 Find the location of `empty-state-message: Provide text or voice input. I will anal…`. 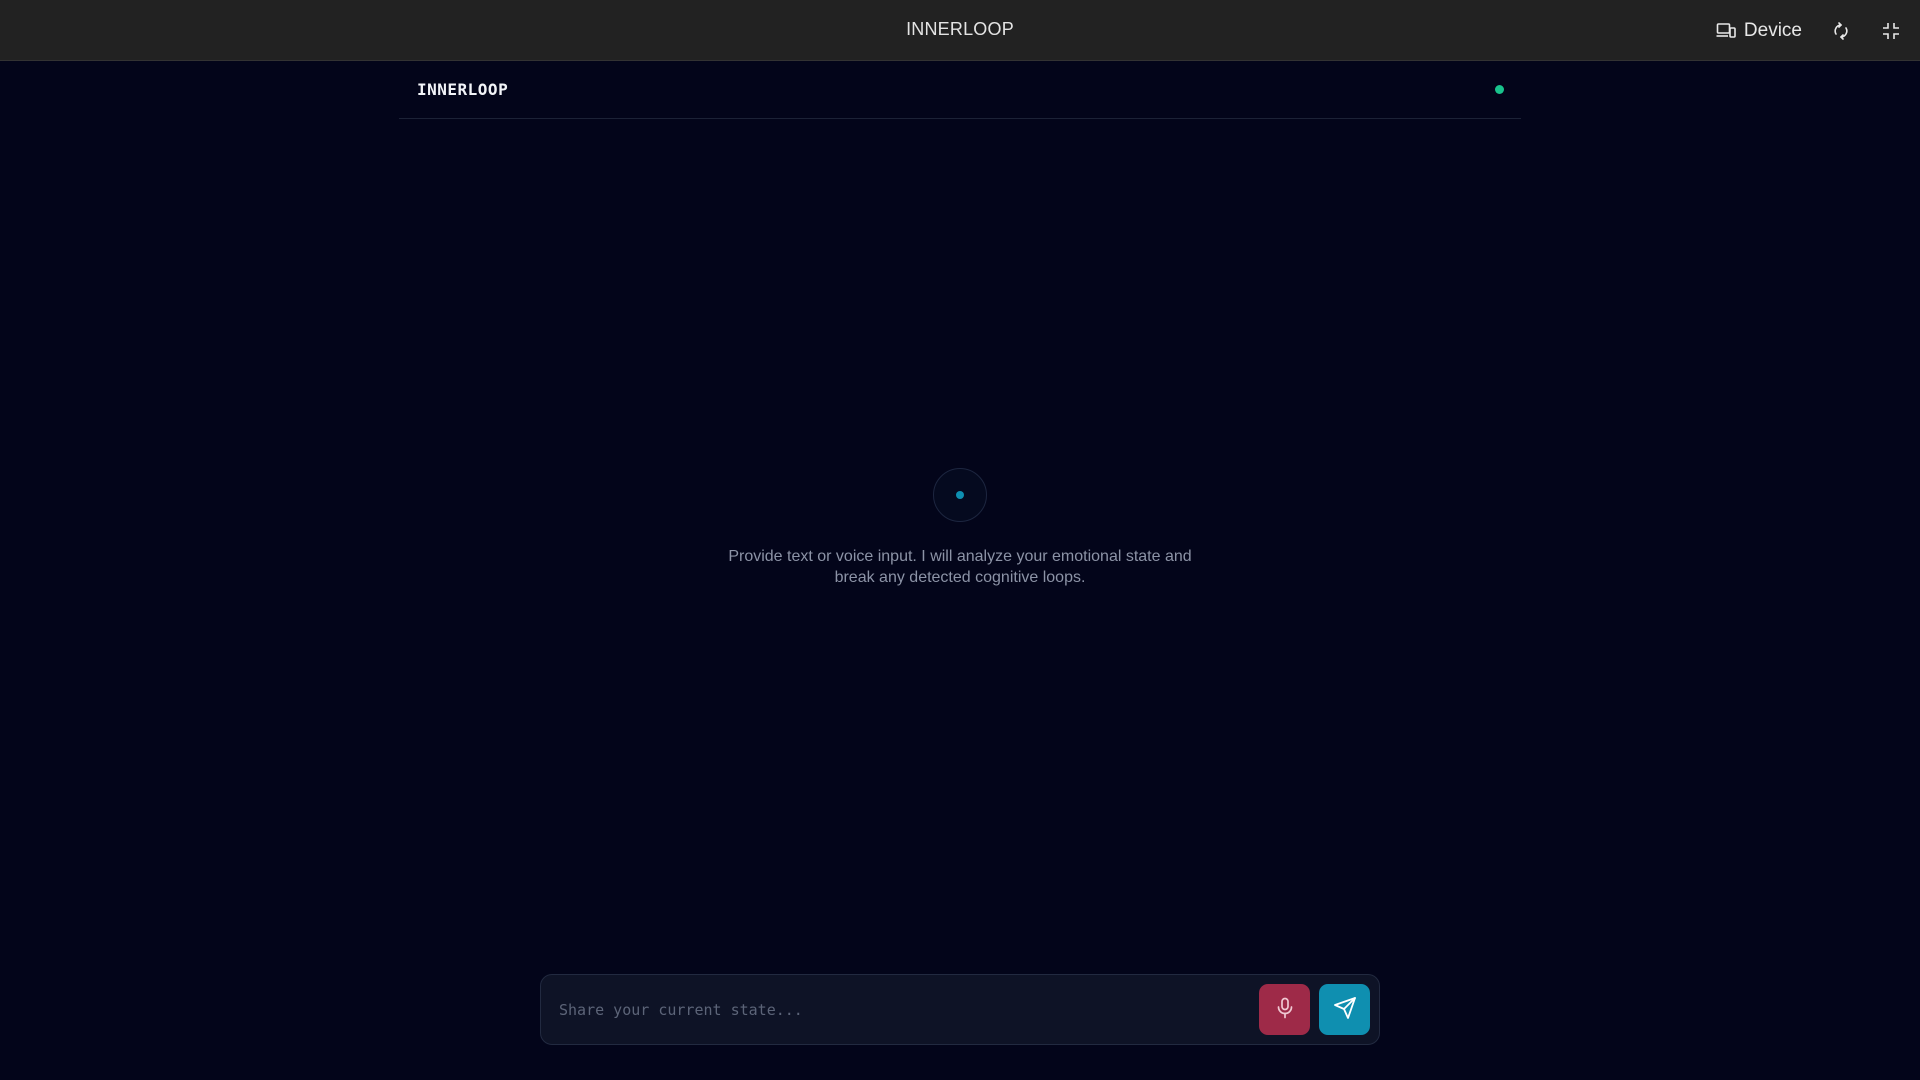

empty-state-message: Provide text or voice input. I will anal… is located at coordinates (960, 567).